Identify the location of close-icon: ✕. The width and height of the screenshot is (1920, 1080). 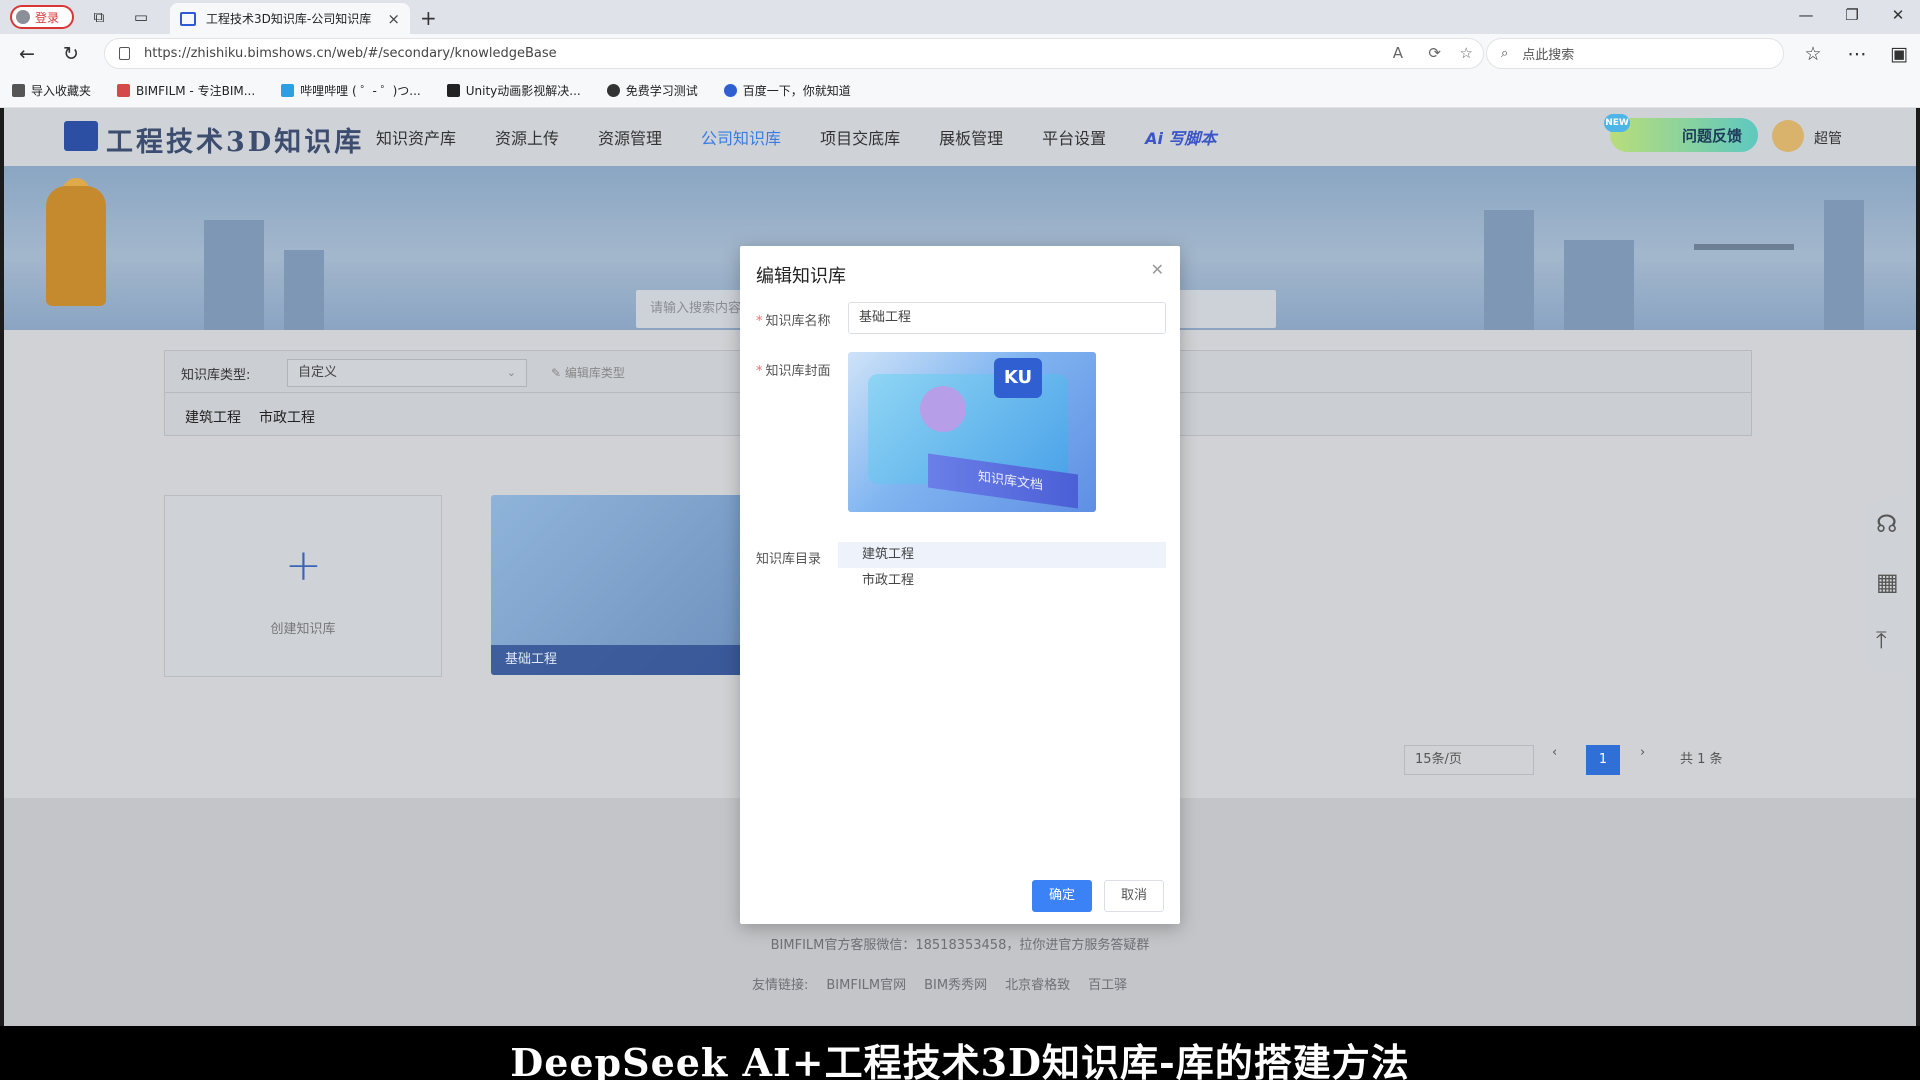
(1157, 269).